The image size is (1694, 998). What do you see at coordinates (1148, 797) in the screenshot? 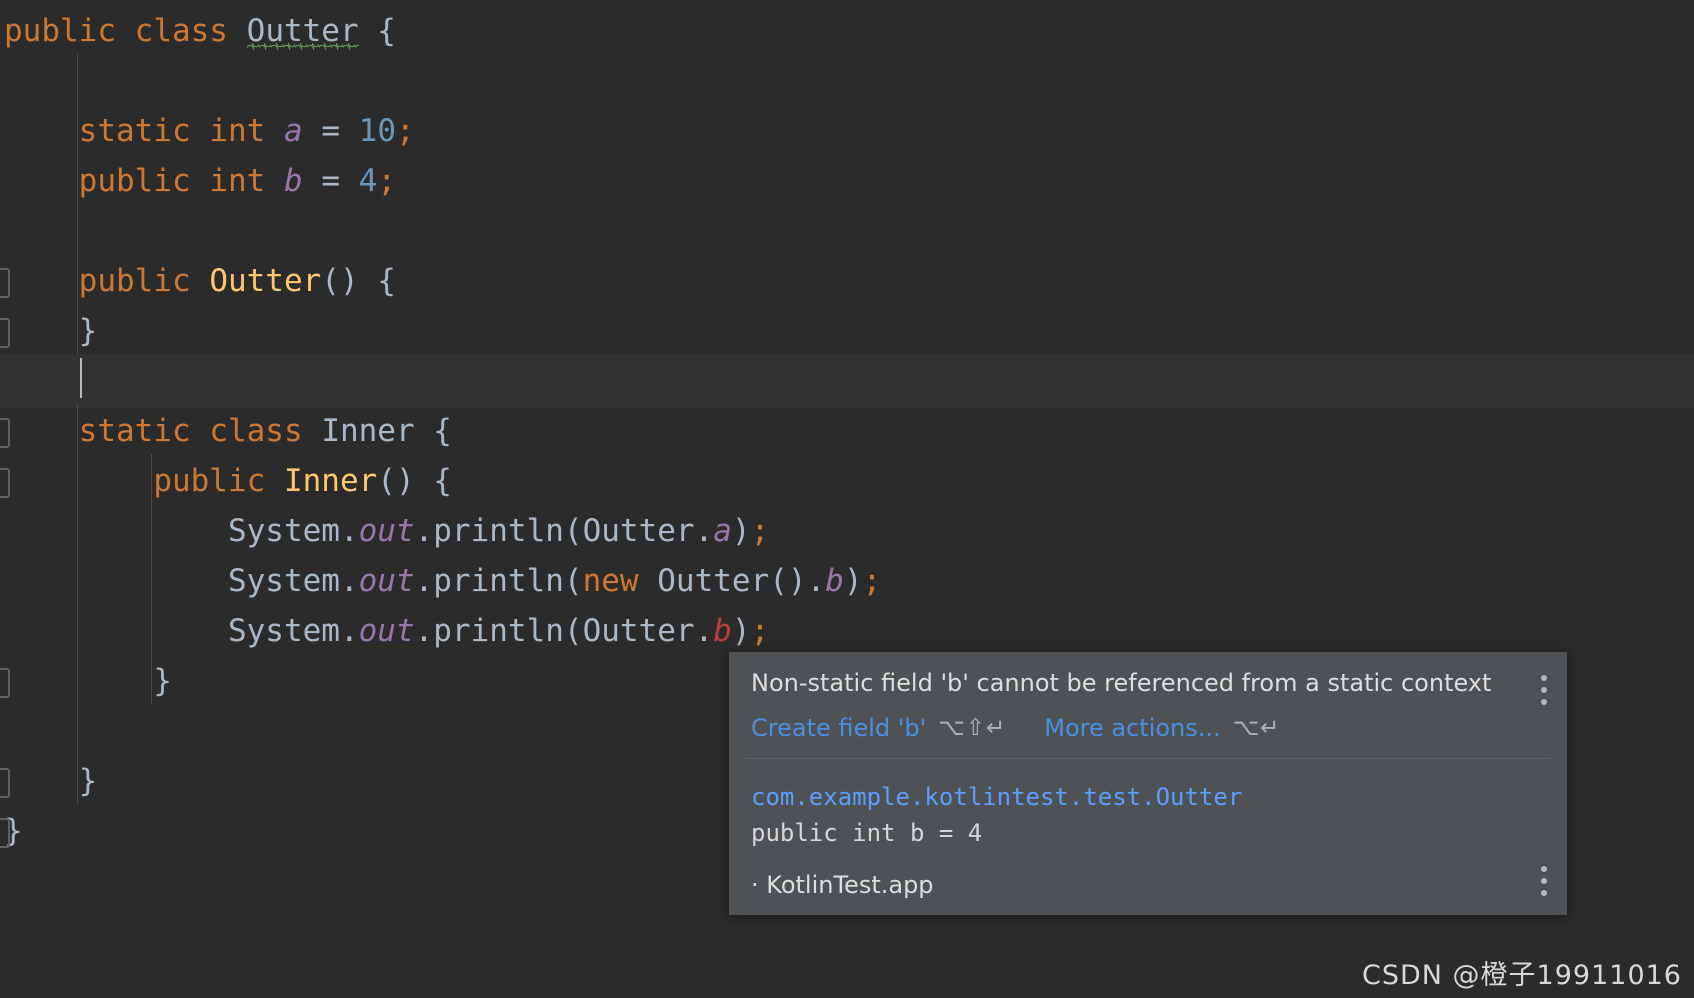
I see `doc-fully-qualified-name: com.example.kotlintest.test.Outter` at bounding box center [1148, 797].